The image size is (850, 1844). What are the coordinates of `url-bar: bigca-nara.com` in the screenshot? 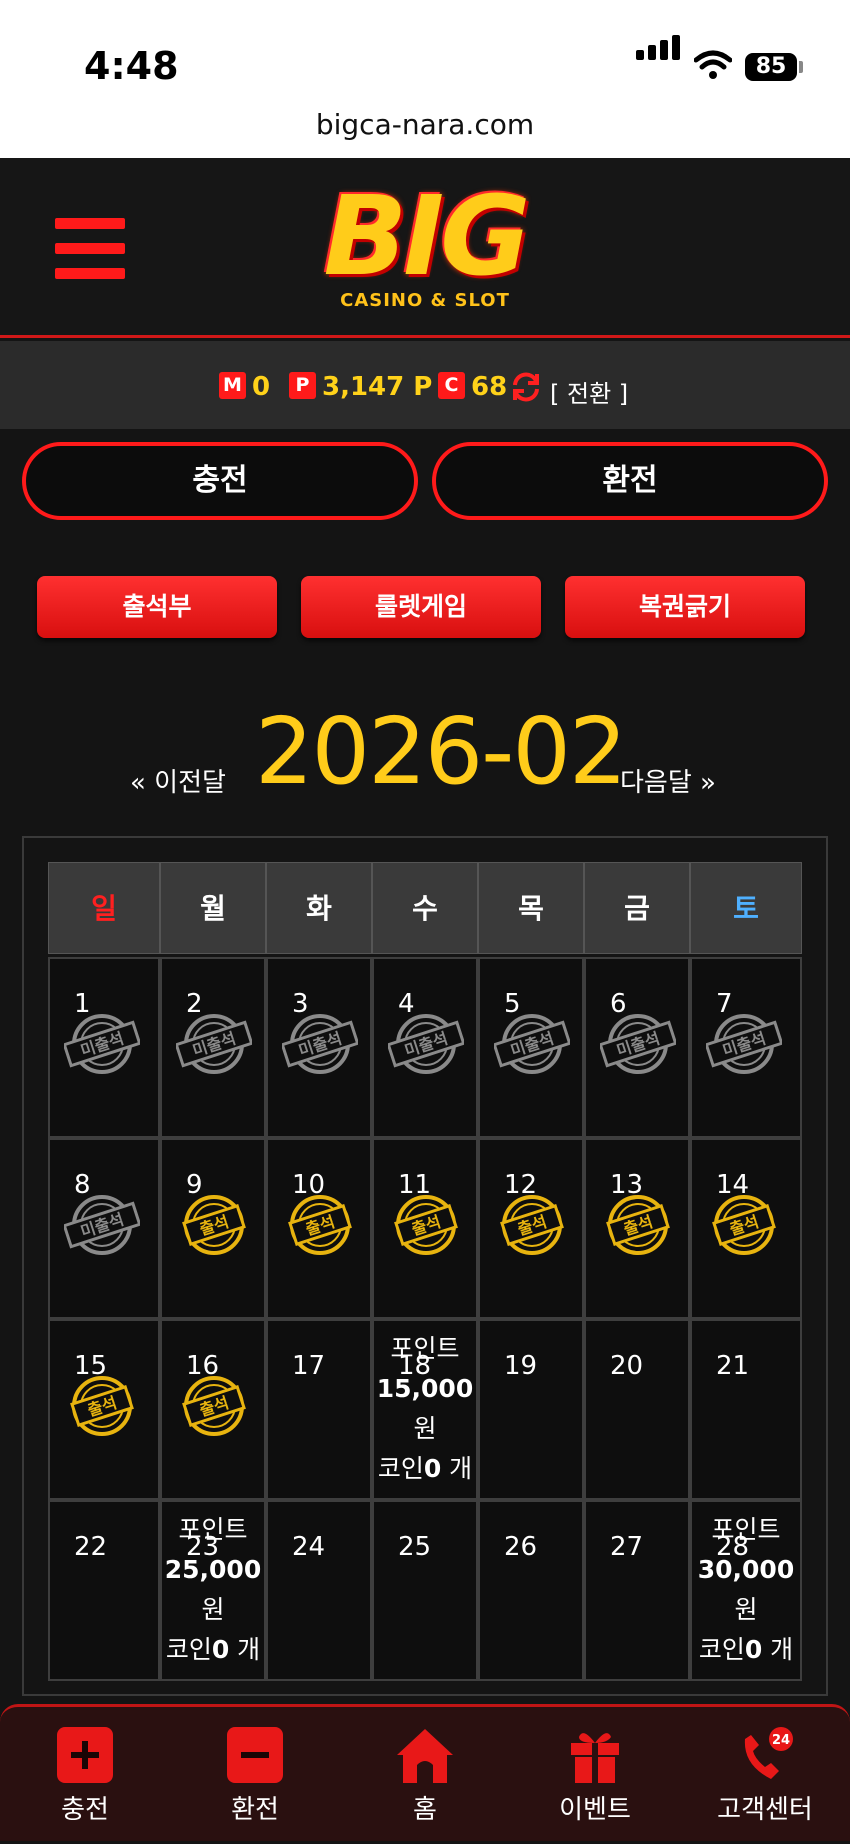 It's located at (425, 124).